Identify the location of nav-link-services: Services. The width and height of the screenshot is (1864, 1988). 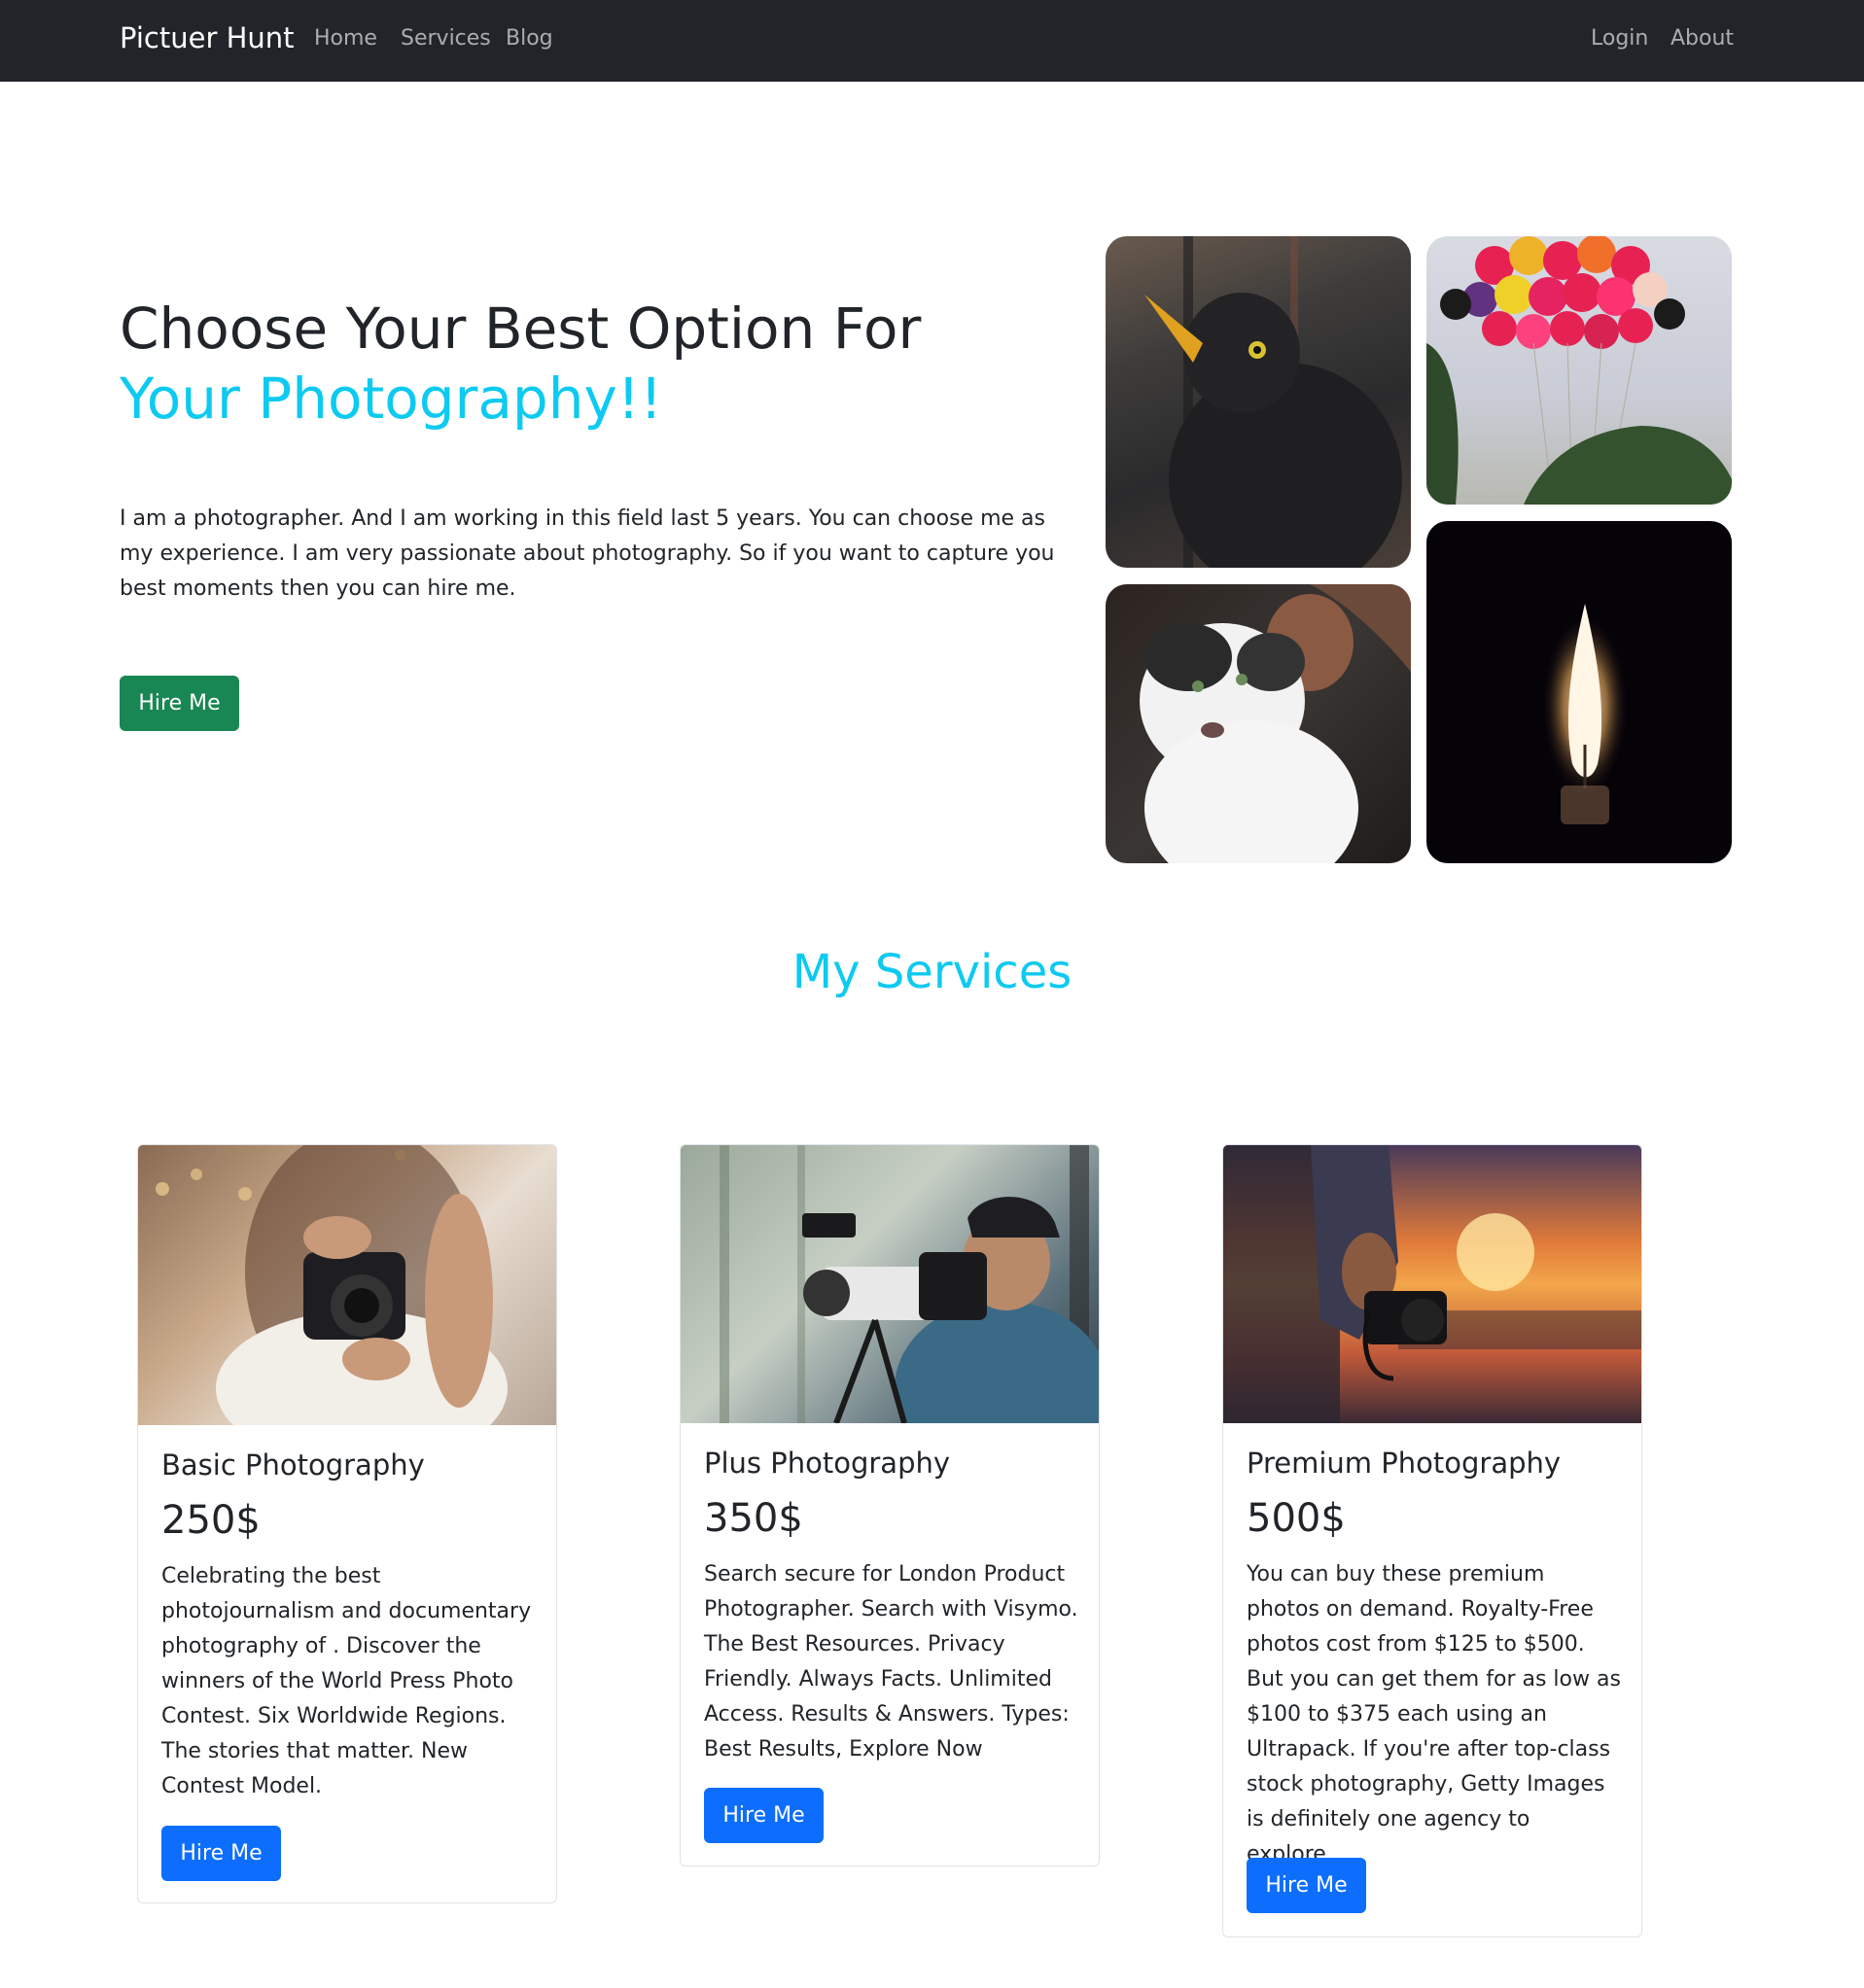
(446, 38).